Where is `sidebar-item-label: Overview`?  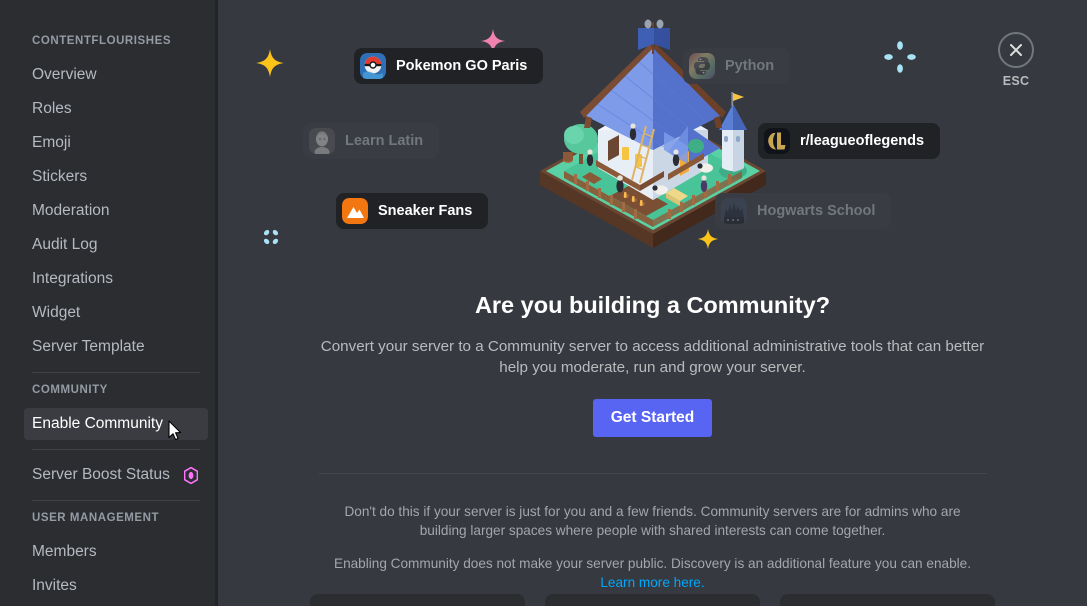
sidebar-item-label: Overview is located at coordinates (64, 74).